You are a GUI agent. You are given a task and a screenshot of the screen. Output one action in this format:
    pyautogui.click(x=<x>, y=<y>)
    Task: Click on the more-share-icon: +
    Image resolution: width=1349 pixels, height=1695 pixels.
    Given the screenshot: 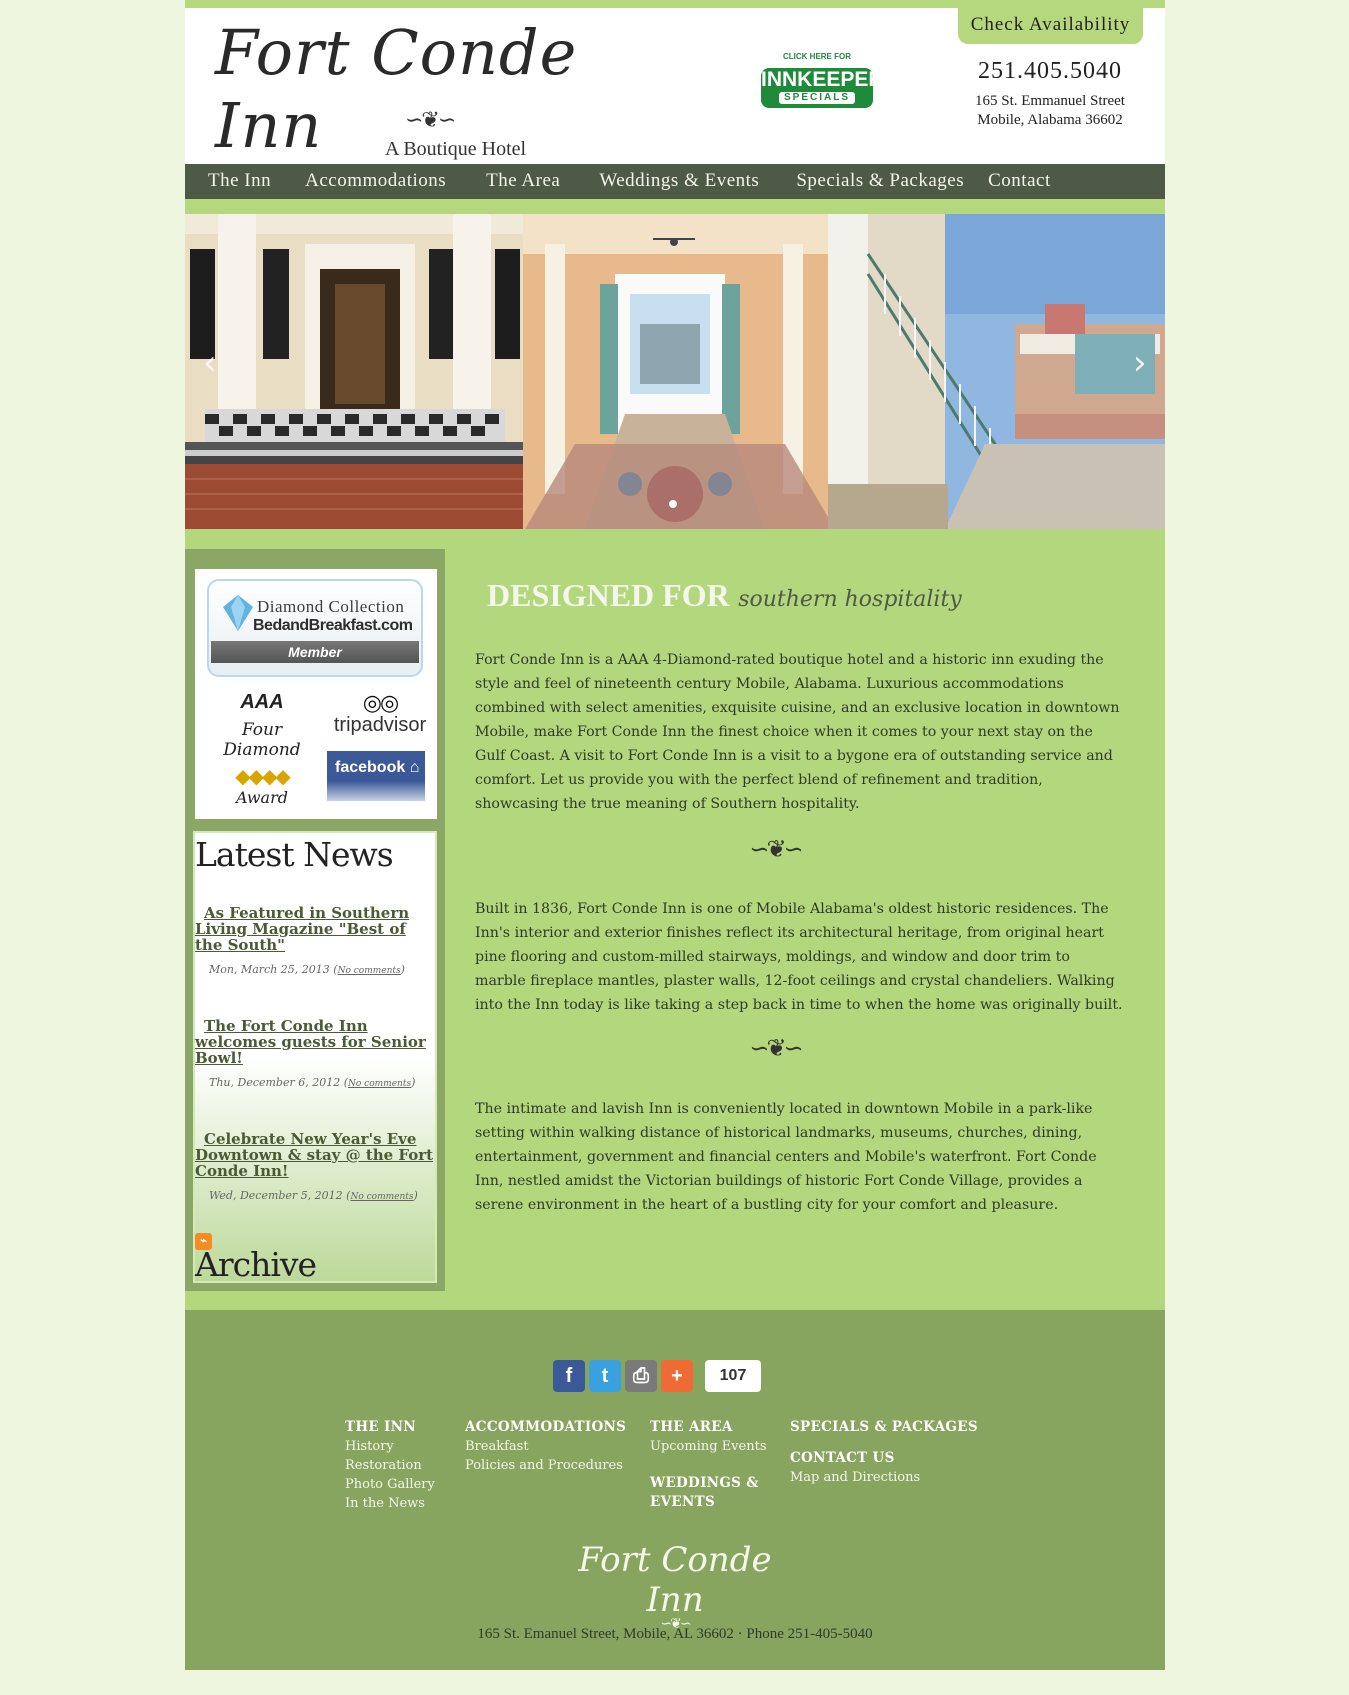 What is the action you would take?
    pyautogui.click(x=677, y=1376)
    